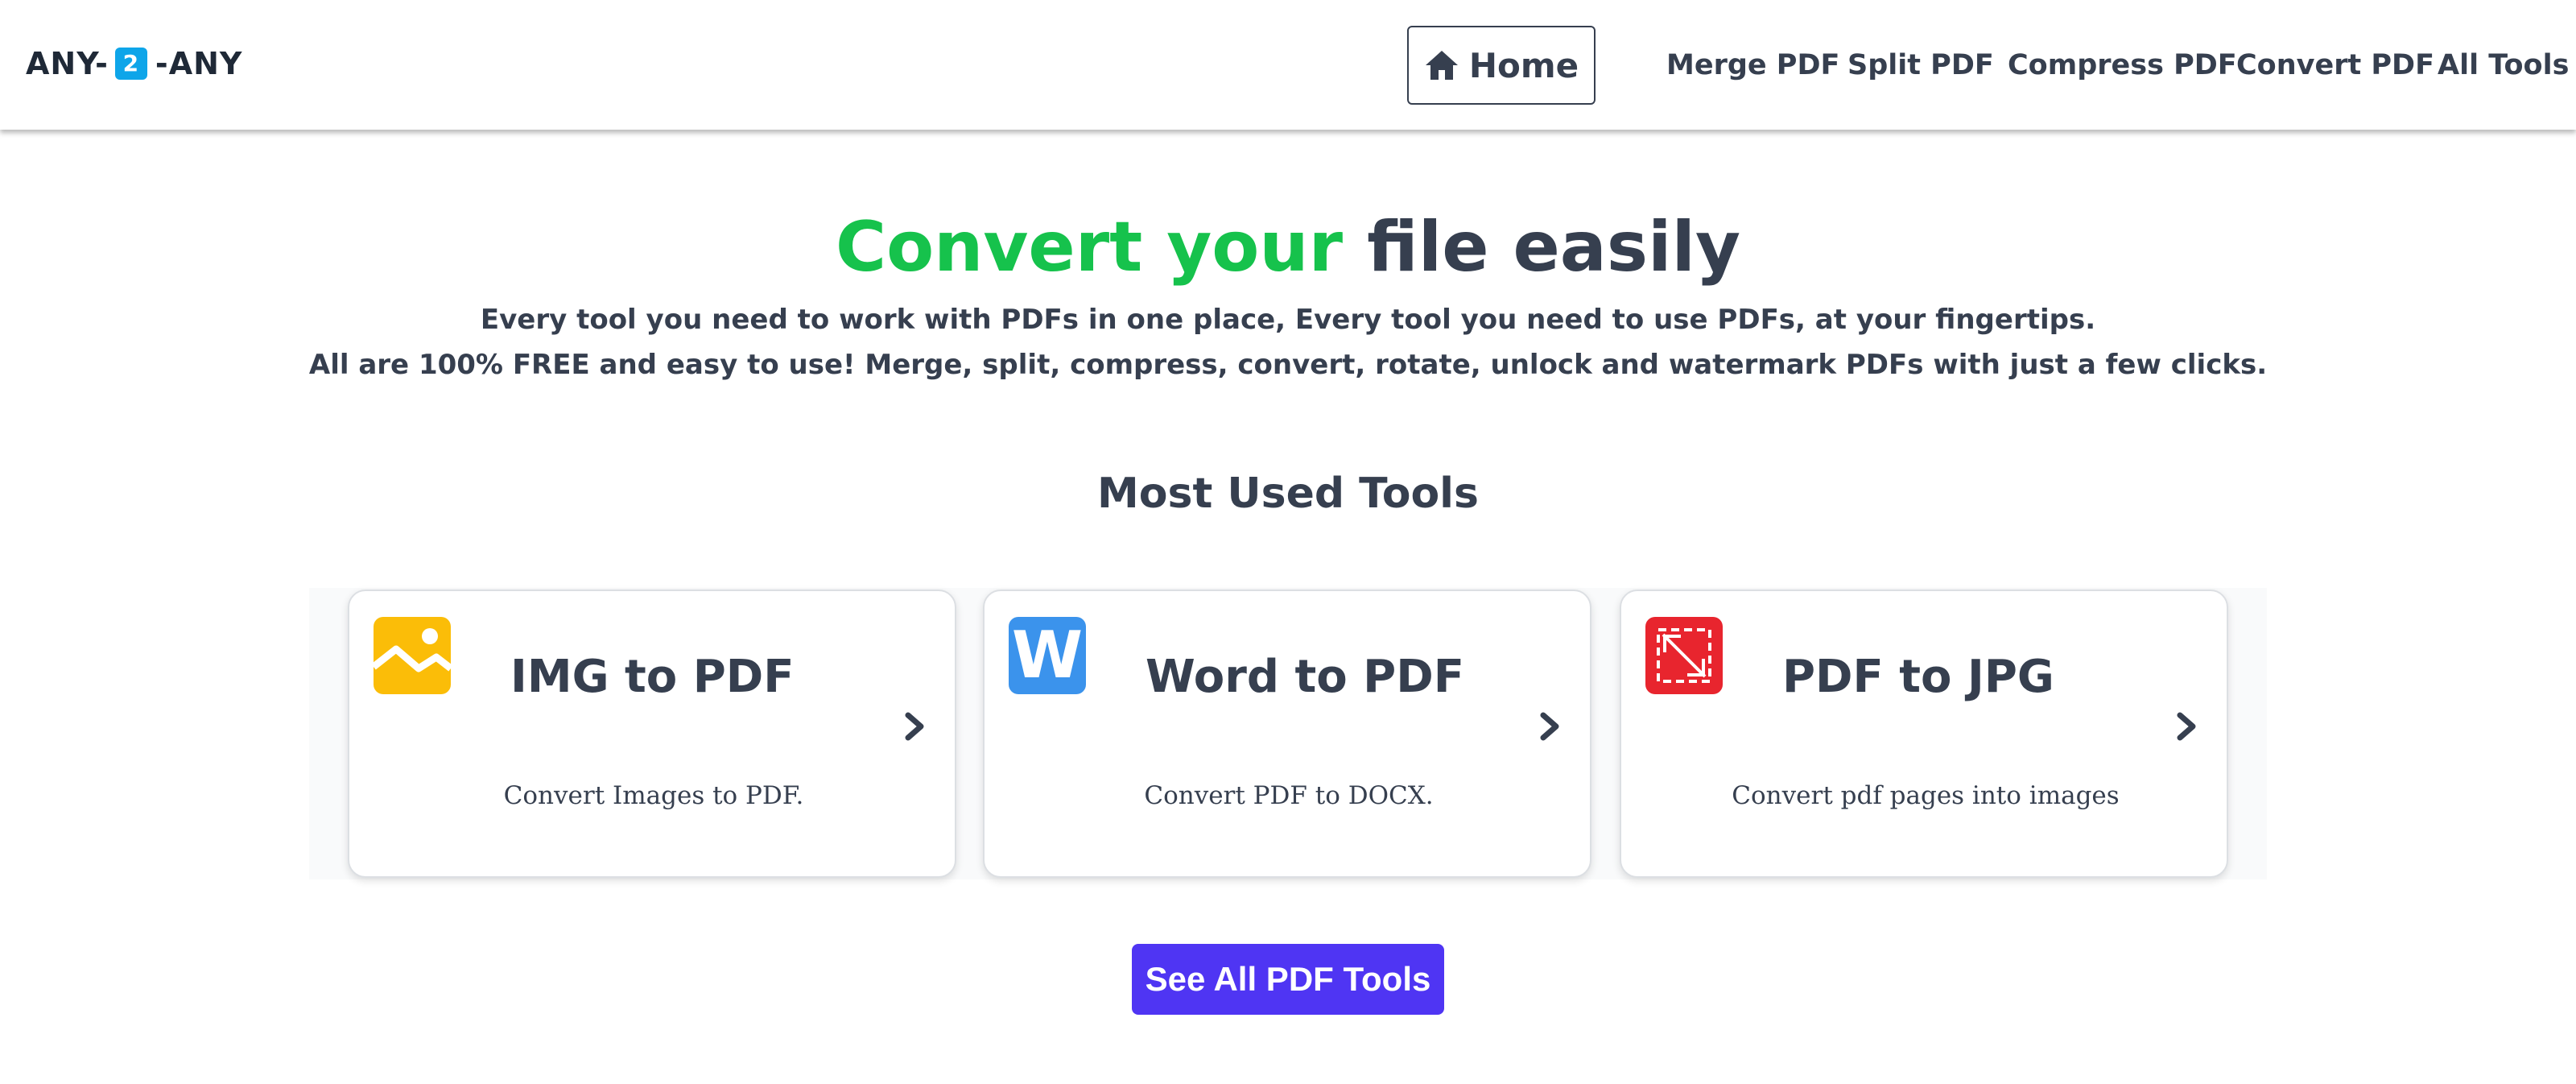 The height and width of the screenshot is (1084, 2576). I want to click on logo-badge: 2, so click(130, 64).